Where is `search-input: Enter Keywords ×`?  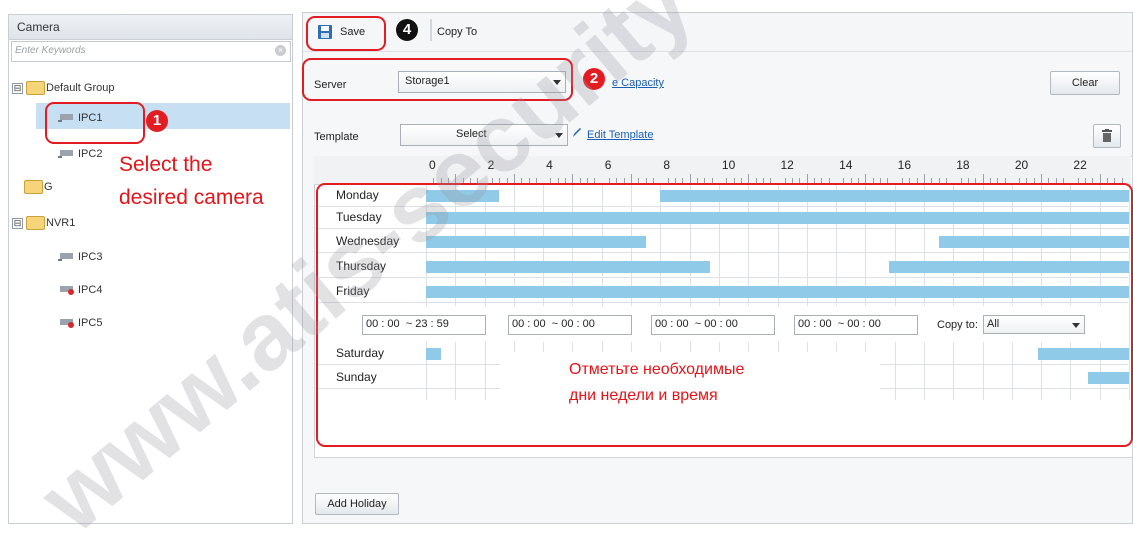
search-input: Enter Keywords × is located at coordinates (151, 51).